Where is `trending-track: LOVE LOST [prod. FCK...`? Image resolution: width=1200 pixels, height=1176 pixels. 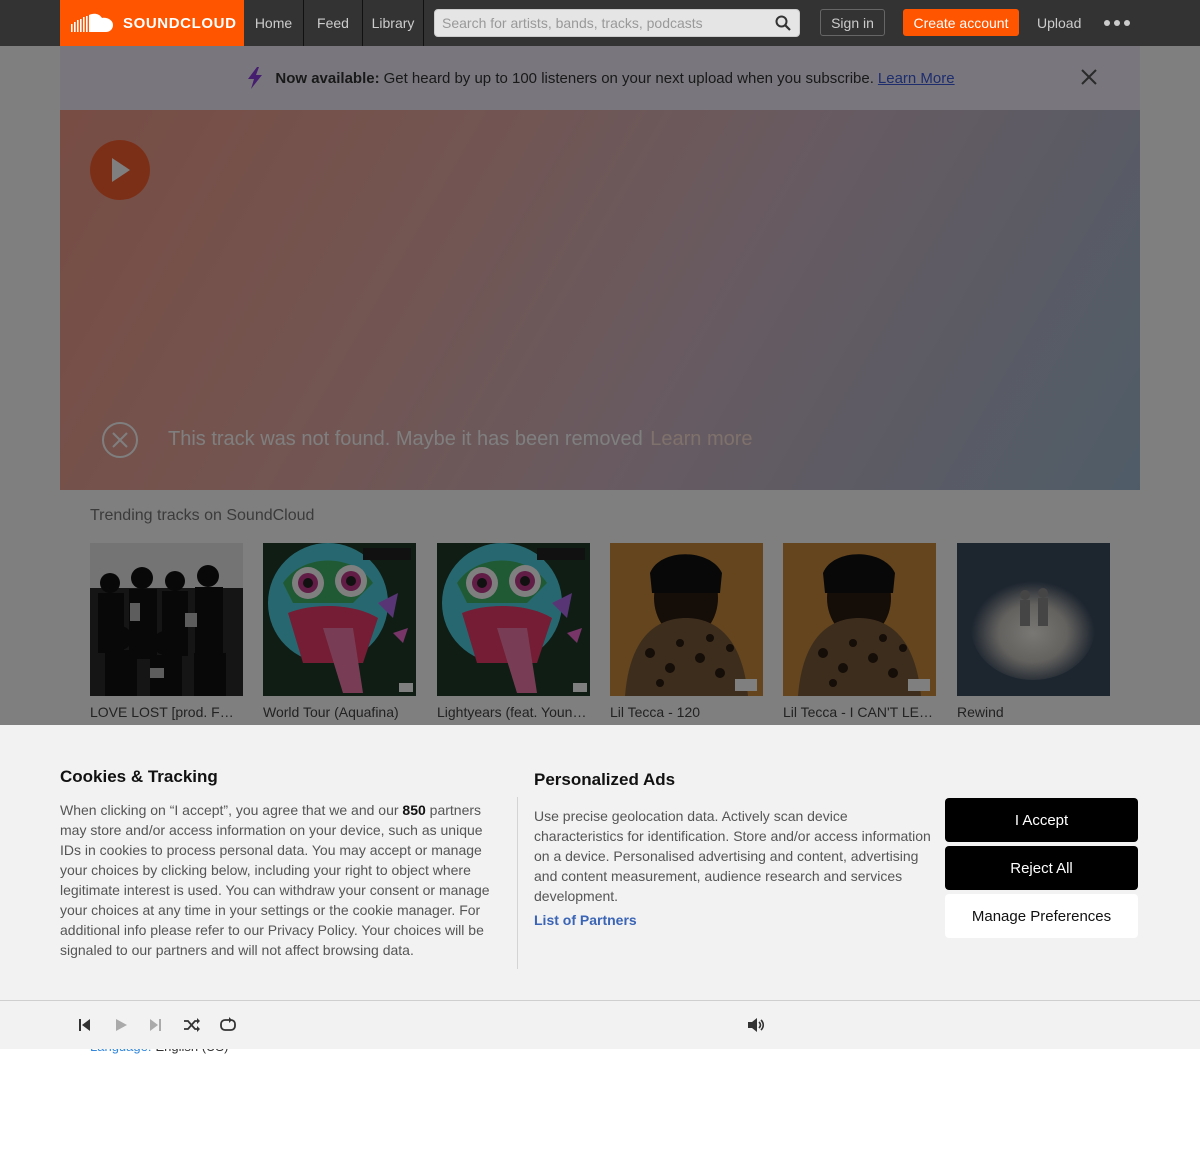 trending-track: LOVE LOST [prod. FCK... is located at coordinates (166, 631).